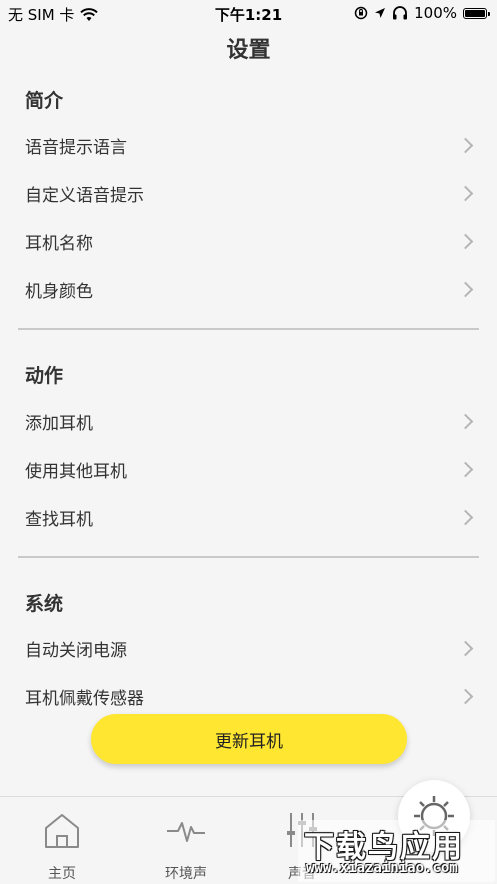 The image size is (497, 884). I want to click on settings-row-body-color: 机身颜色, so click(248, 289).